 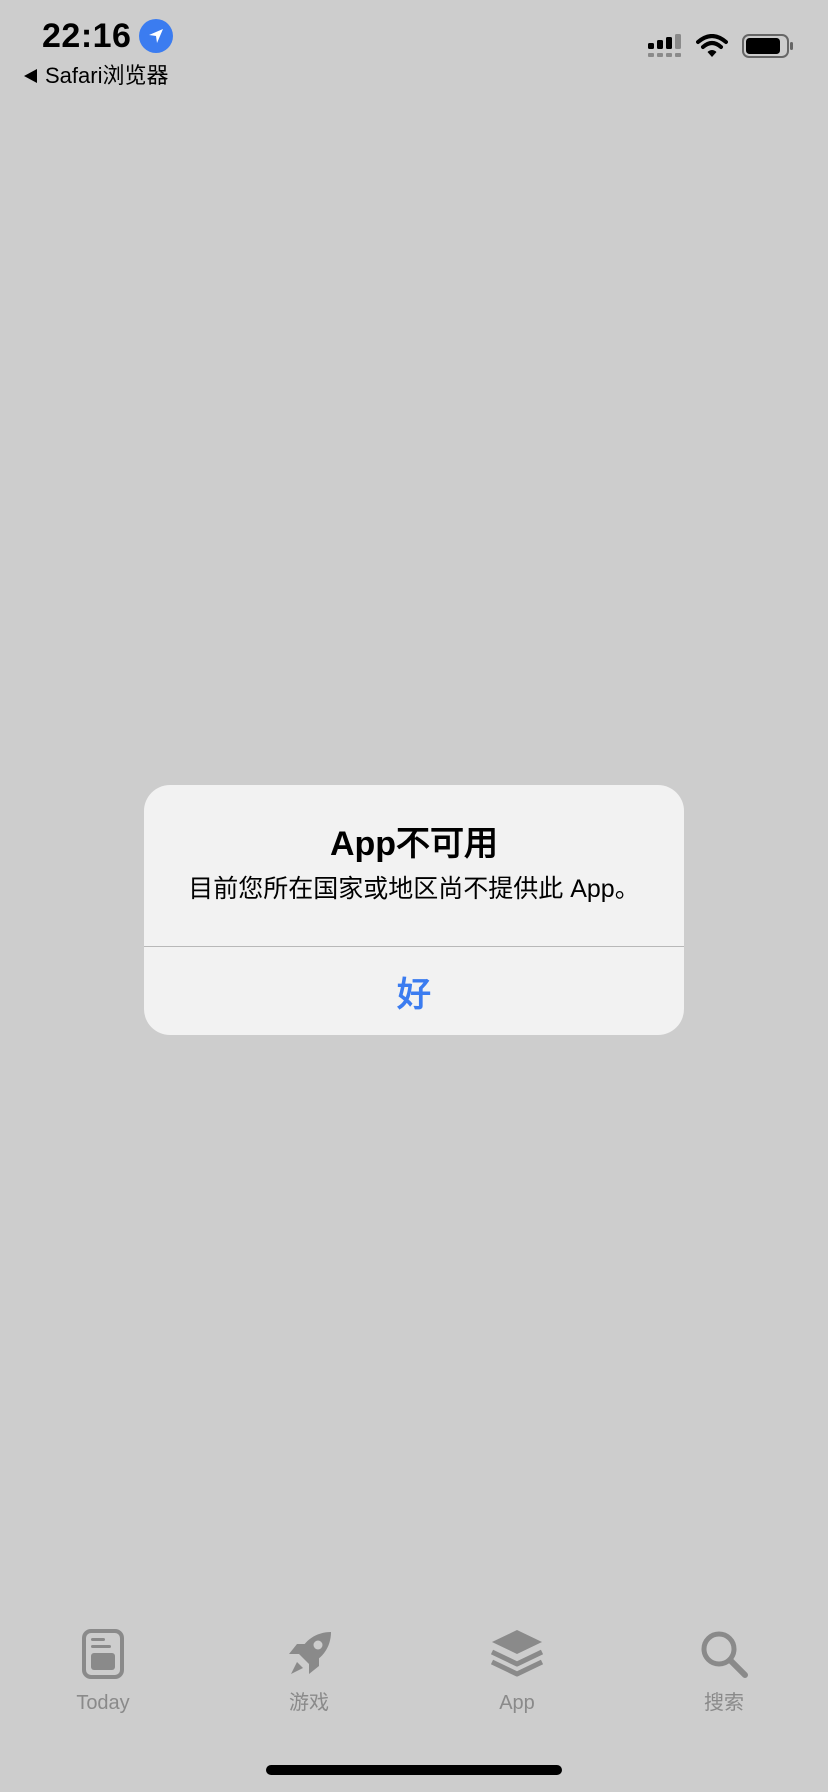 What do you see at coordinates (414, 889) in the screenshot?
I see `alert-message: 目前您所在国家或地区尚不提供此 App。` at bounding box center [414, 889].